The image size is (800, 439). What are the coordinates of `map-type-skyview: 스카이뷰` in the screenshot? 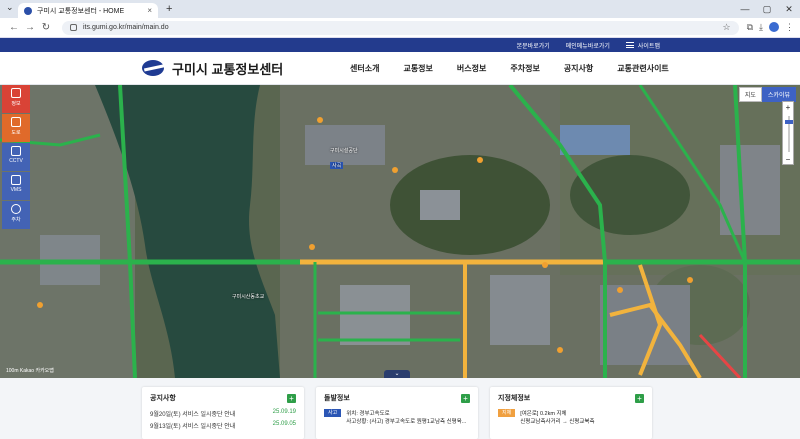 It's located at (778, 94).